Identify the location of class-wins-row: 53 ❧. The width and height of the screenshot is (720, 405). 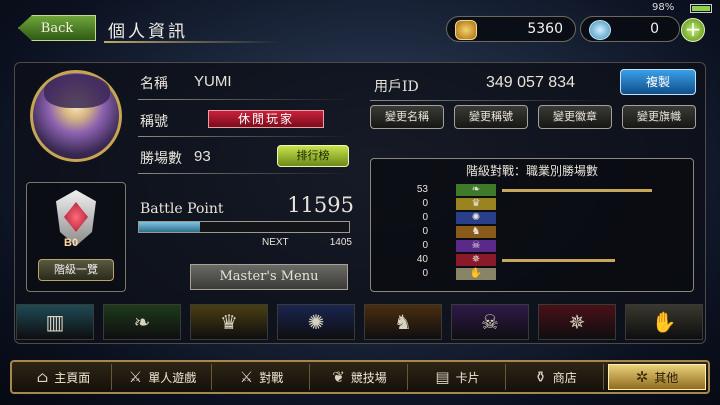
(550, 190).